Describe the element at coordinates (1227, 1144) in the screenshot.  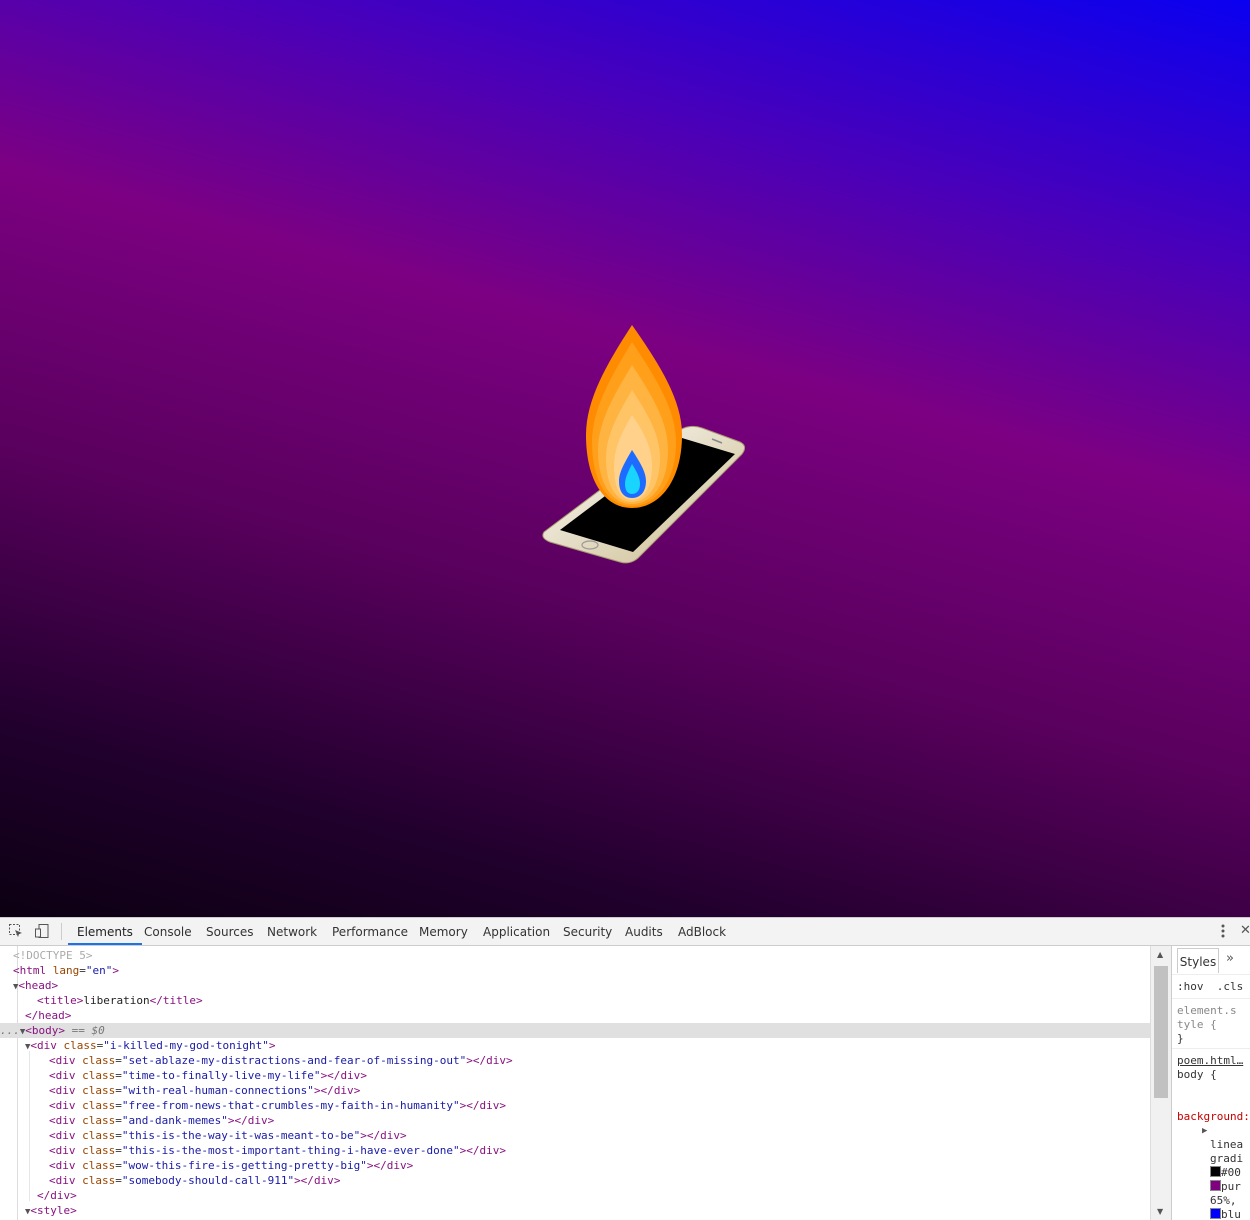
I see `style-value-linear: linea` at that location.